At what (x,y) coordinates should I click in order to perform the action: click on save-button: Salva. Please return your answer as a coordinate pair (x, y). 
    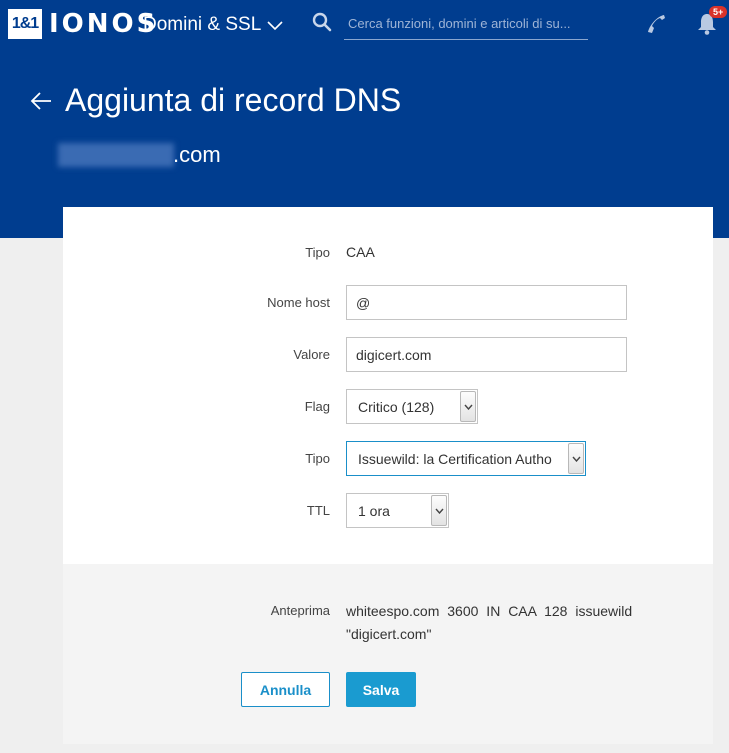
    Looking at the image, I should click on (381, 689).